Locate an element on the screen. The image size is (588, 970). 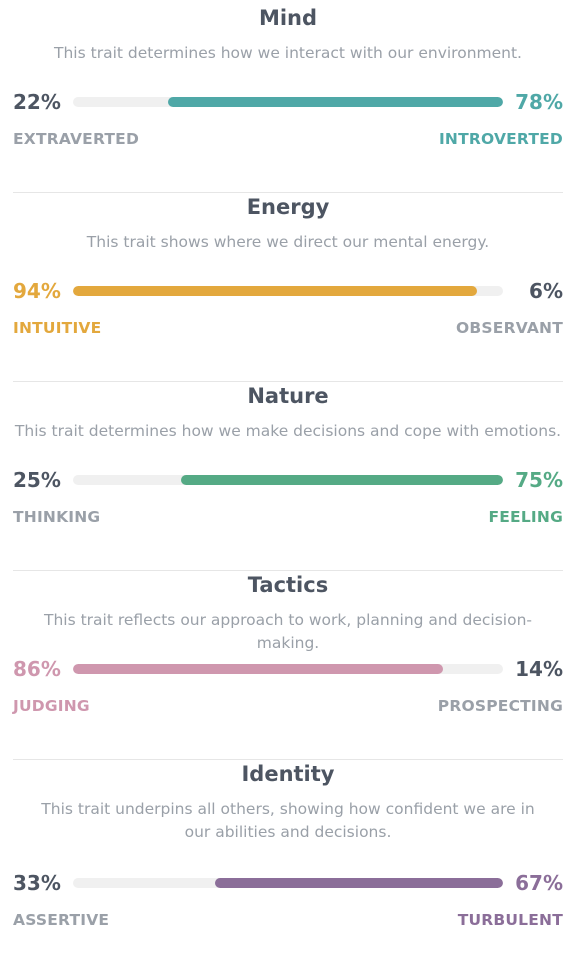
left-pole-label: ASSERTIVE is located at coordinates (61, 920).